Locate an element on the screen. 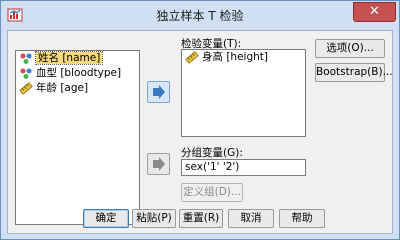  move-to-grouping-button is located at coordinates (158, 164).